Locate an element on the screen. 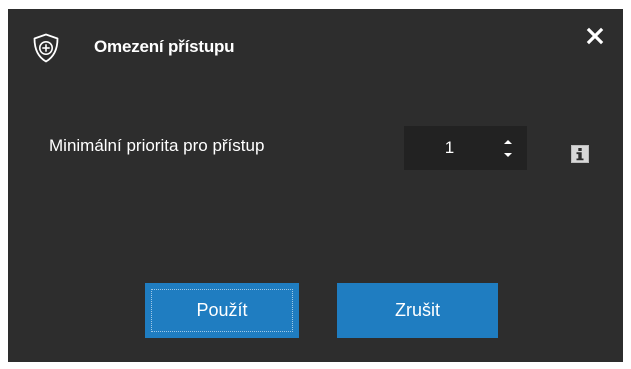 The image size is (631, 369). apply-button-label: Použít is located at coordinates (222, 310).